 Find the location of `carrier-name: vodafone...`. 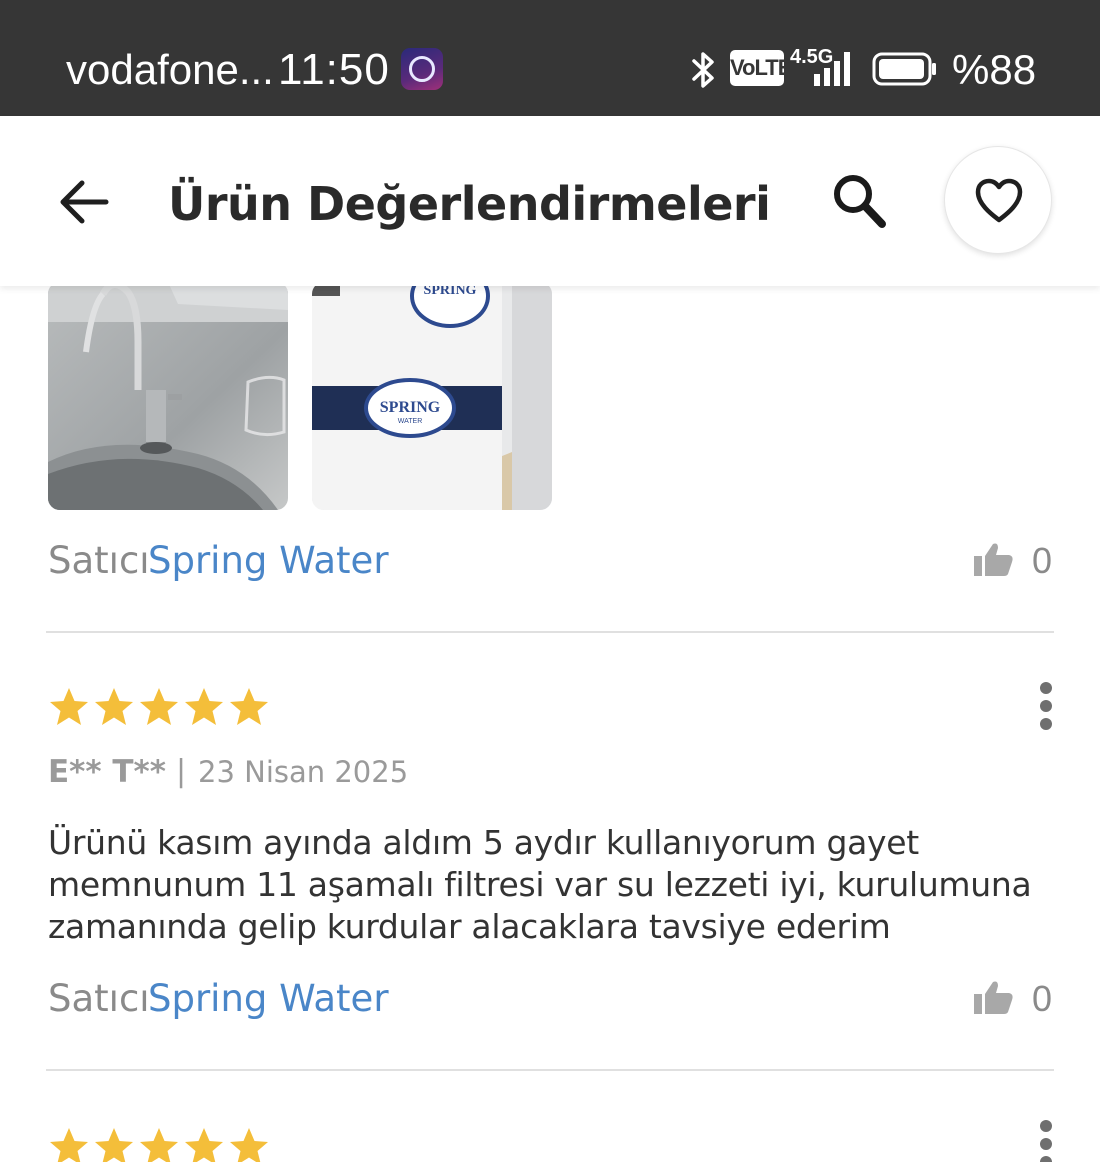

carrier-name: vodafone... is located at coordinates (170, 69).